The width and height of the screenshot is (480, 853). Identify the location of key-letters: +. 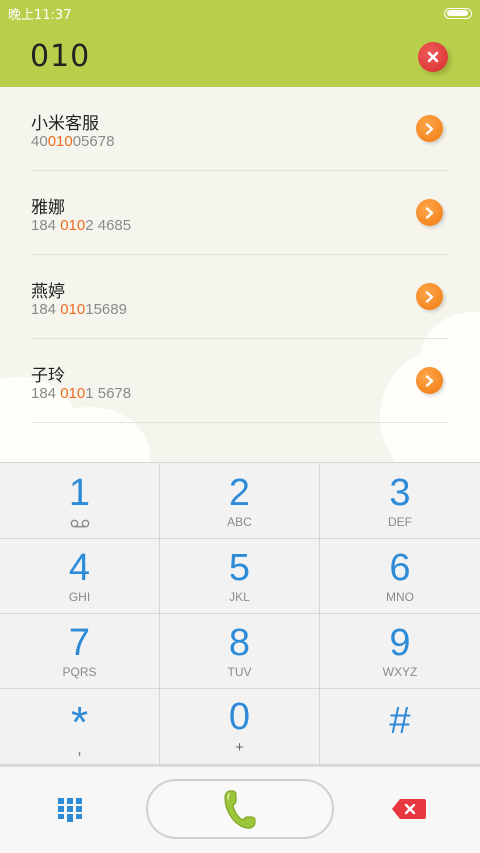
(239, 747).